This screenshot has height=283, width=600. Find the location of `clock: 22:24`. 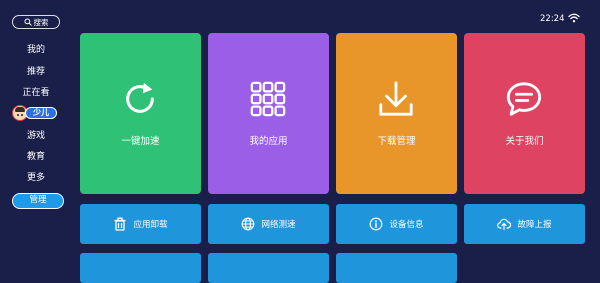

clock: 22:24 is located at coordinates (552, 19).